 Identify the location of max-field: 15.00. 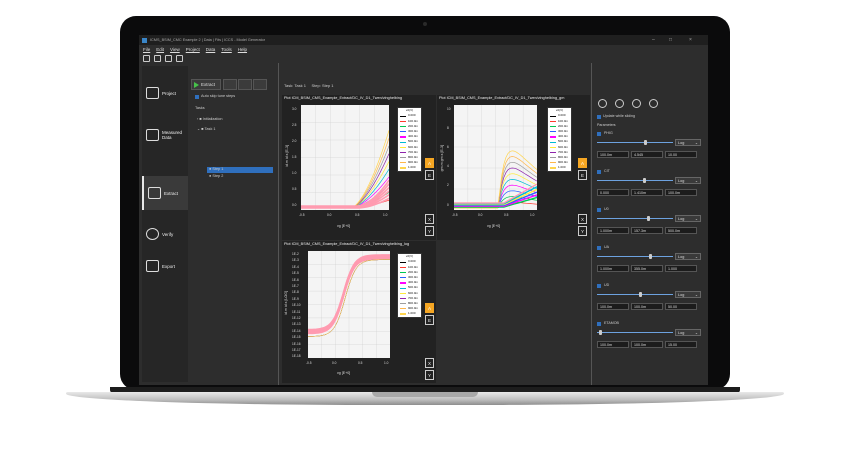
(681, 344).